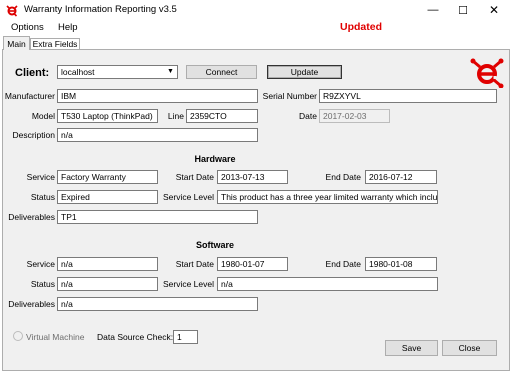  Describe the element at coordinates (107, 177) in the screenshot. I see `hardware-service-field: Factory Warranty` at that location.